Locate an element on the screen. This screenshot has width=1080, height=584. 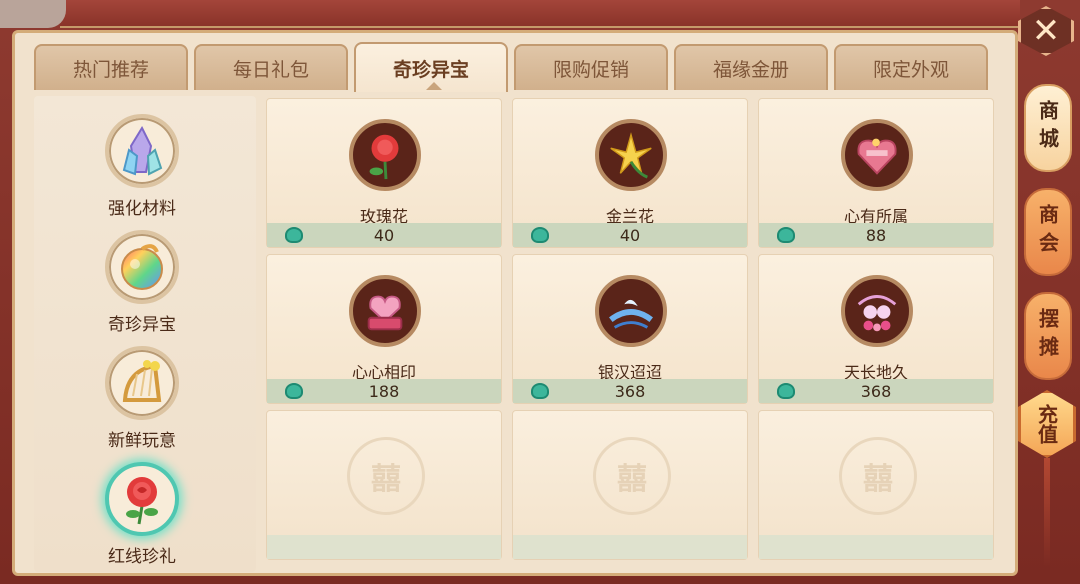
harp-icon is located at coordinates (142, 383).